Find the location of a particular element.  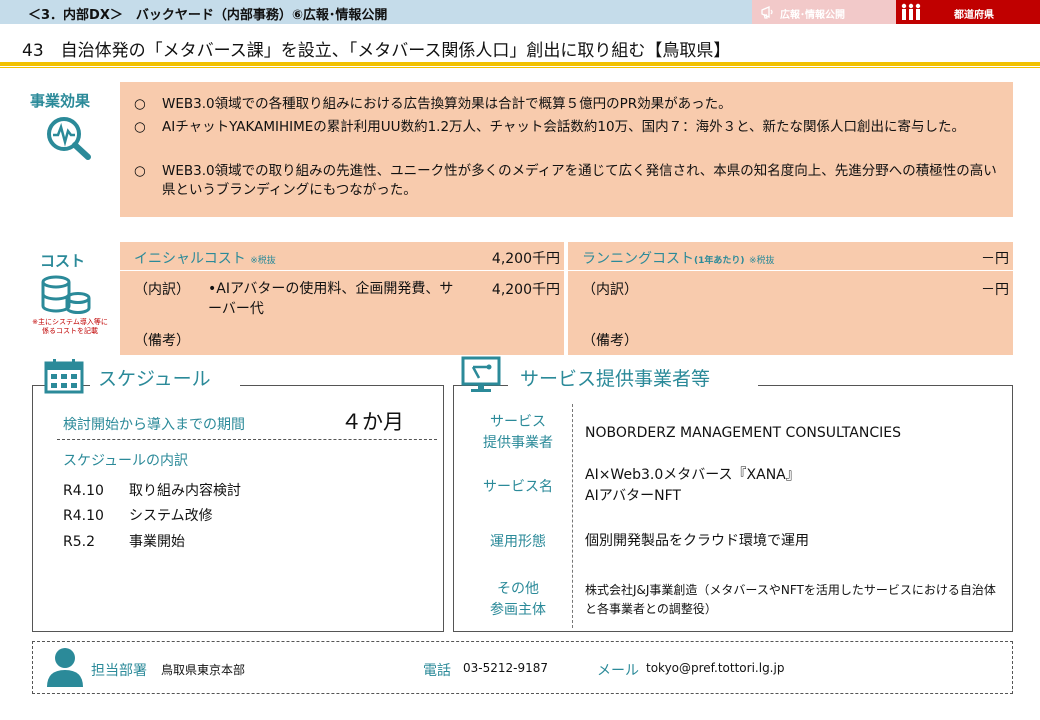

provider-key: サービス 提供事業者 is located at coordinates (518, 432).